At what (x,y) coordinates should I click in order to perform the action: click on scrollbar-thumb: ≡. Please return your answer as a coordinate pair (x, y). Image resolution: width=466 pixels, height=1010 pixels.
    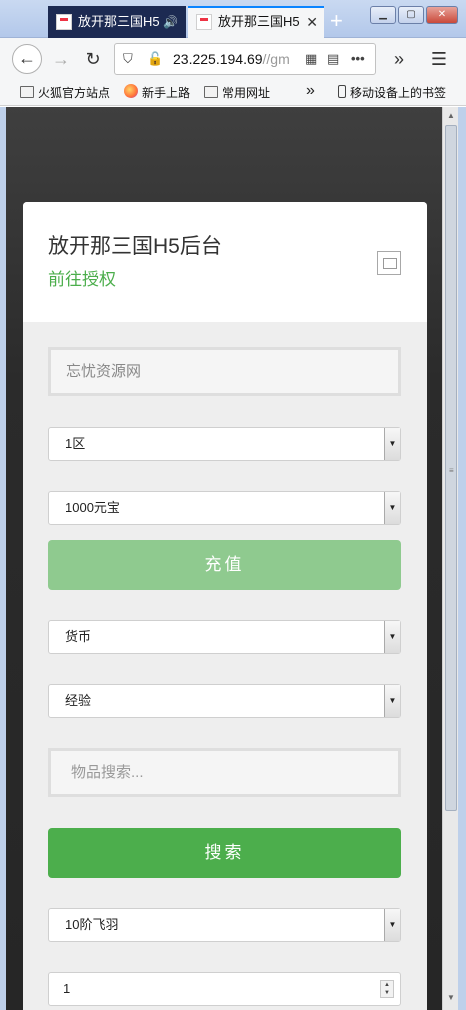
    Looking at the image, I should click on (451, 468).